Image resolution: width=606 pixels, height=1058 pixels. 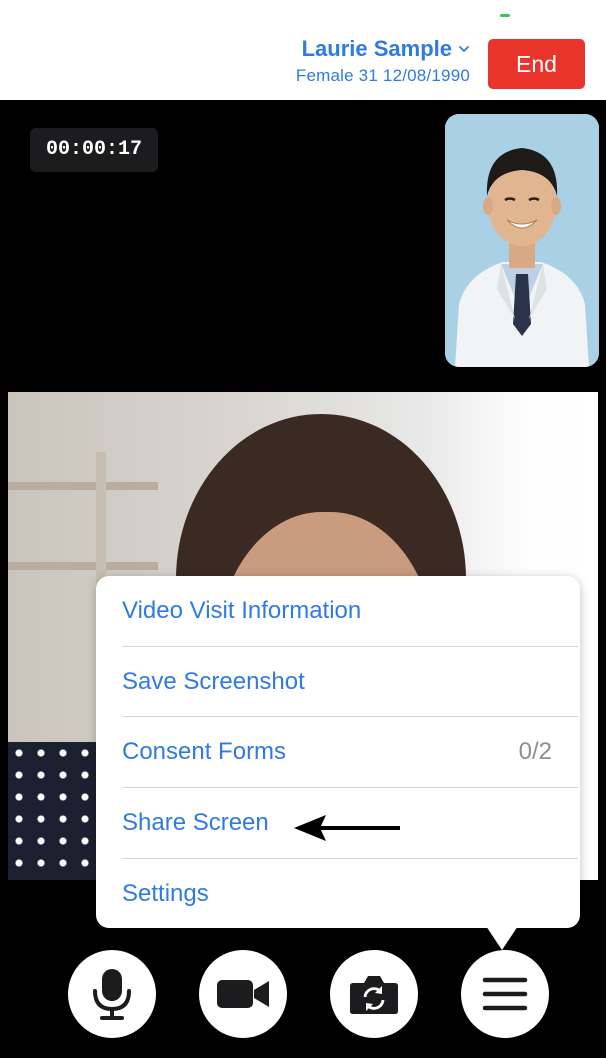 I want to click on patient-name-row: Laurie Sample, so click(x=350, y=49).